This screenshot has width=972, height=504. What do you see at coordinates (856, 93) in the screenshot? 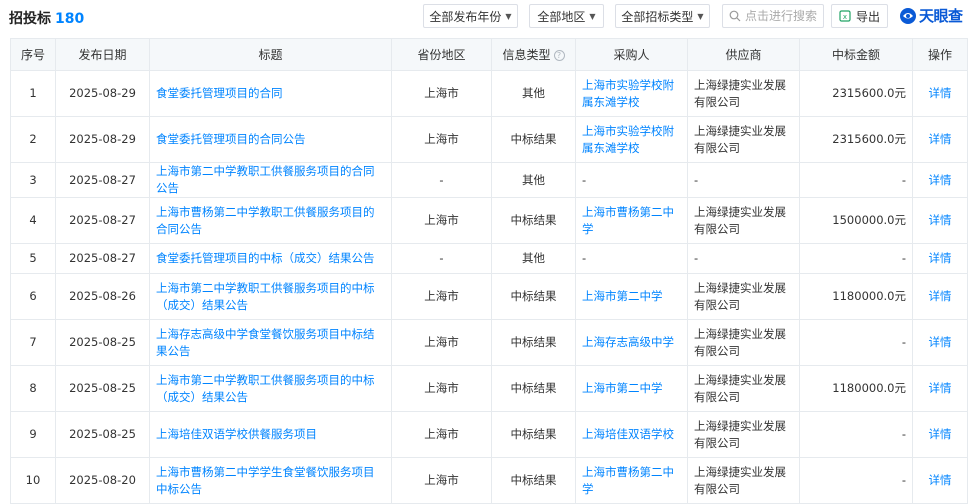
I see `cell-amount: 2315600.0元` at bounding box center [856, 93].